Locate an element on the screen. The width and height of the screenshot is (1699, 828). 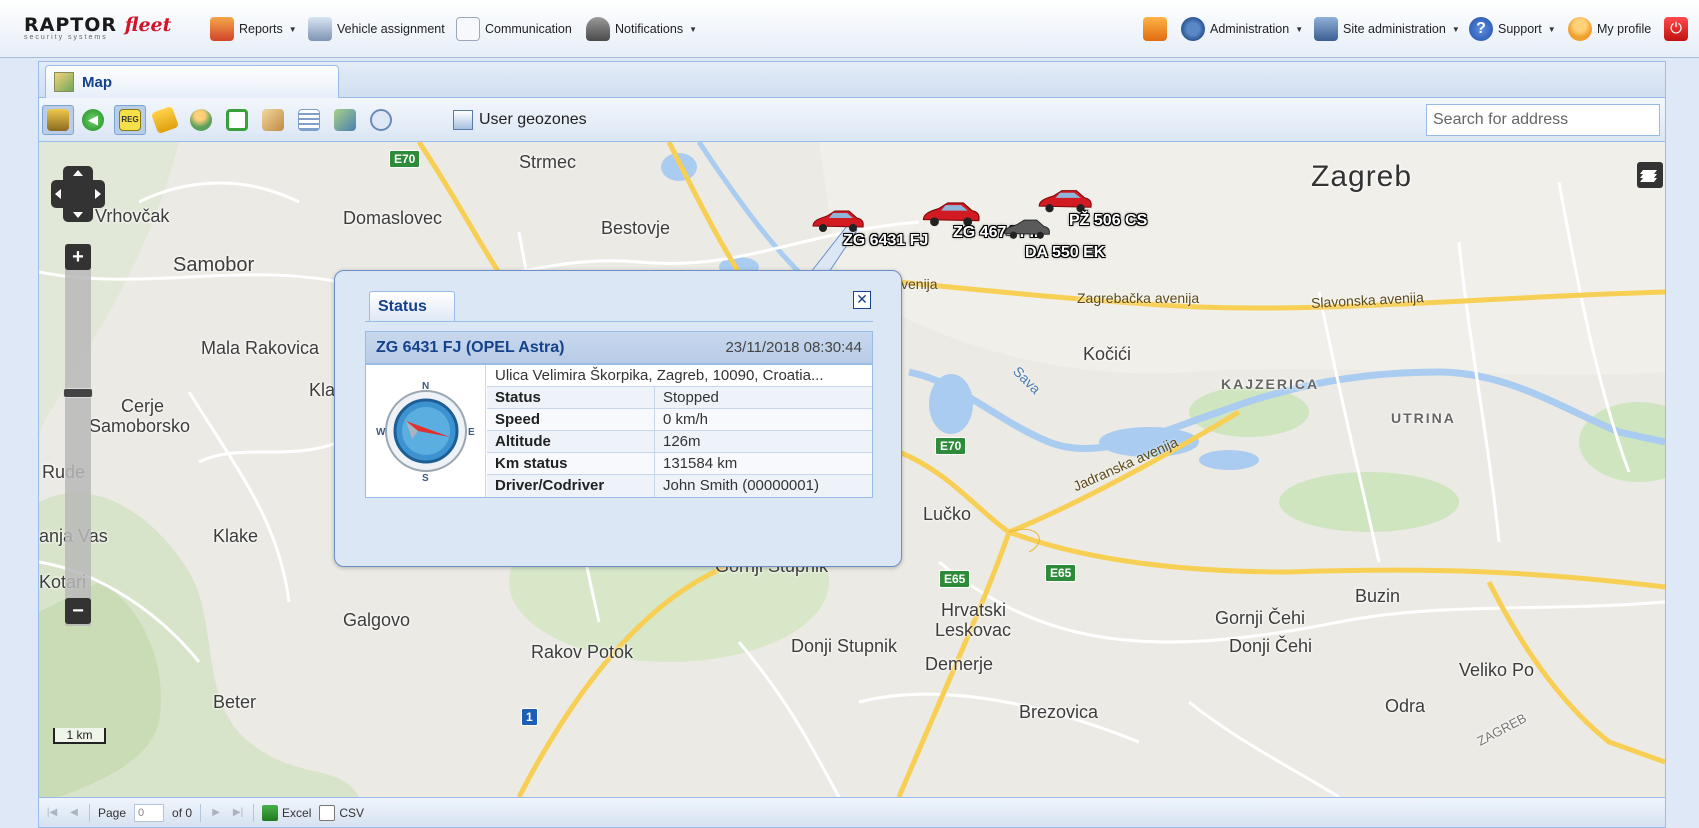
nav-site-administration: Site administration ▼ is located at coordinates (1387, 29).